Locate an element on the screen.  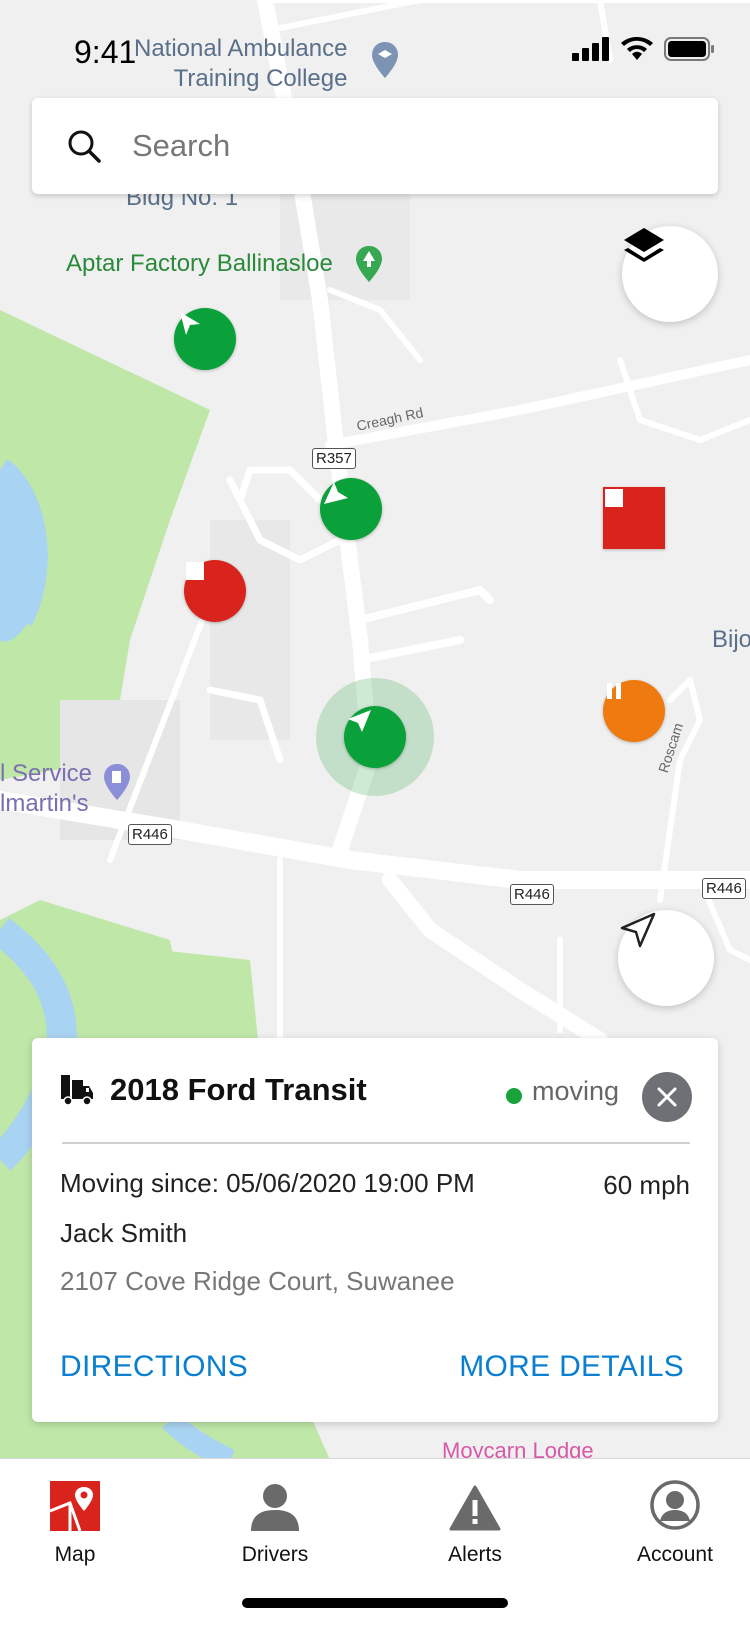
wifi-icon is located at coordinates (637, 48).